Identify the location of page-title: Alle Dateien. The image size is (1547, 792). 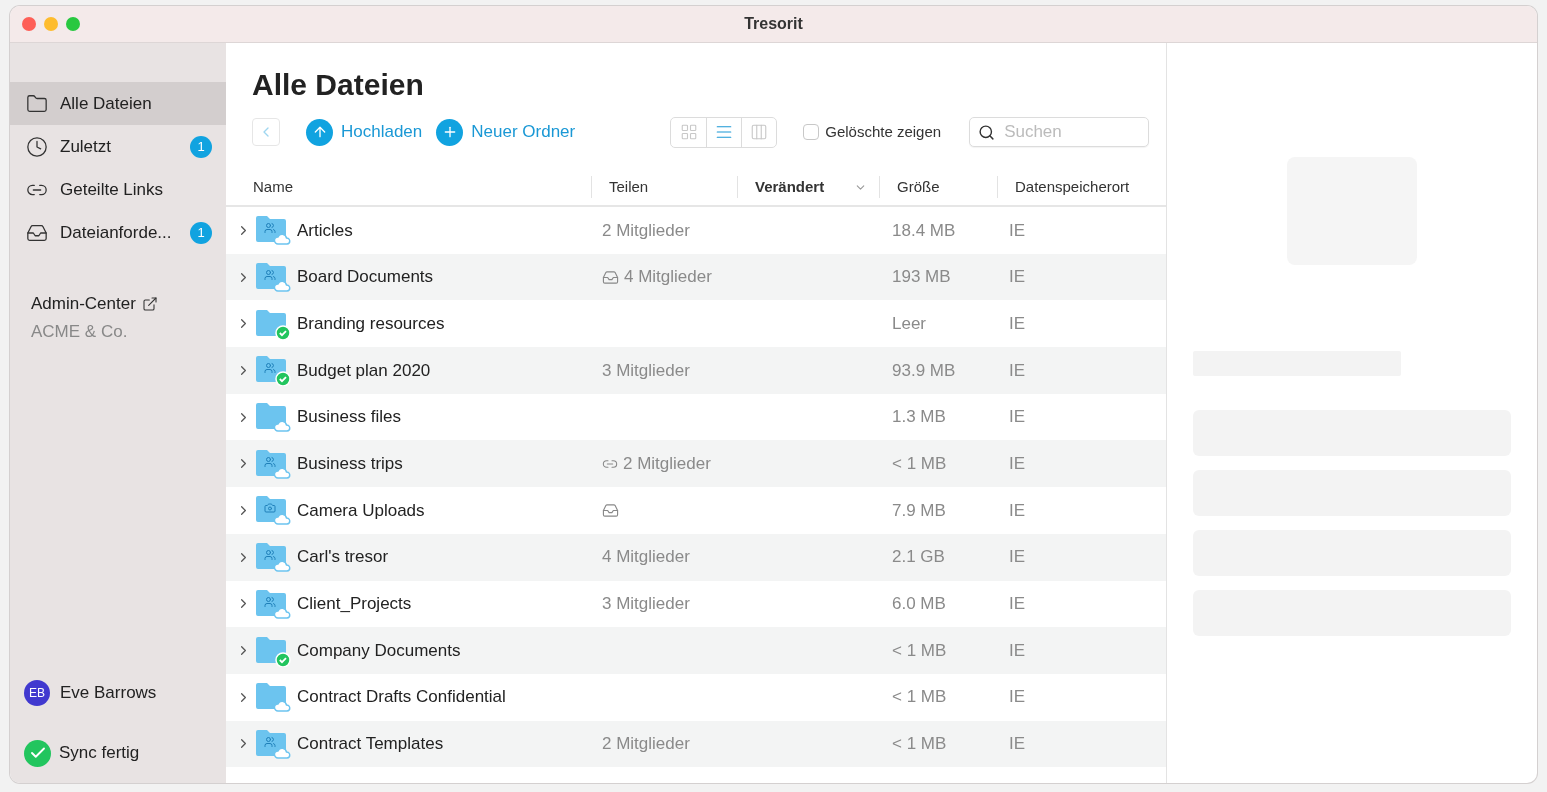
(338, 85).